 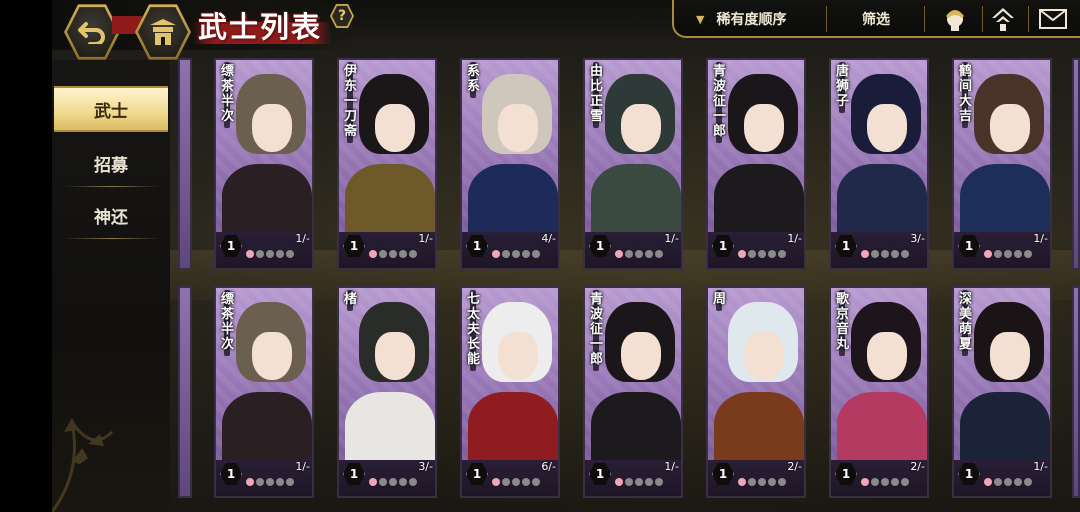 I want to click on page-title: 武士列表, so click(x=260, y=27).